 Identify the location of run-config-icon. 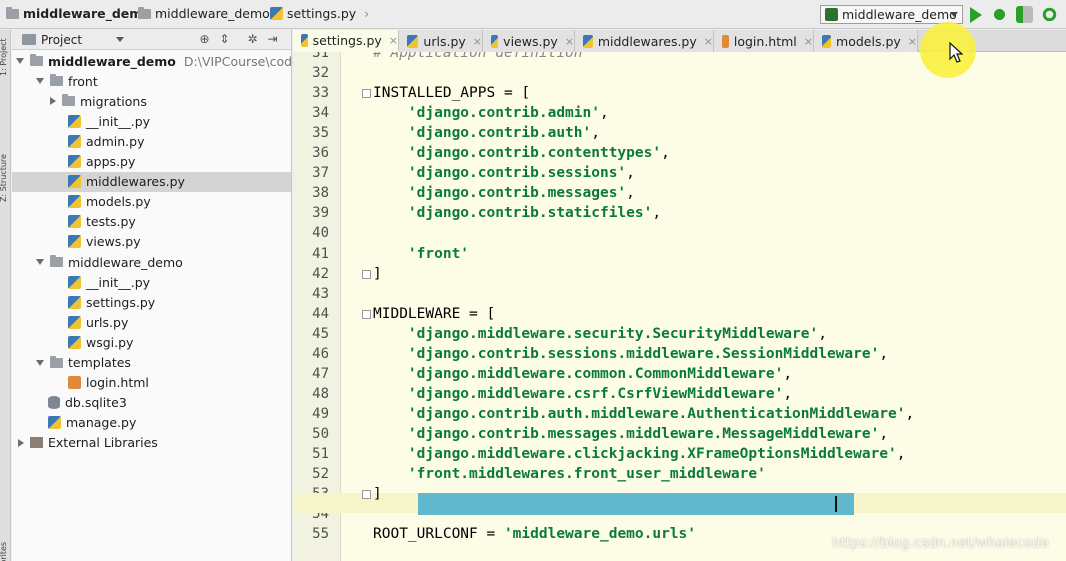
(831, 14).